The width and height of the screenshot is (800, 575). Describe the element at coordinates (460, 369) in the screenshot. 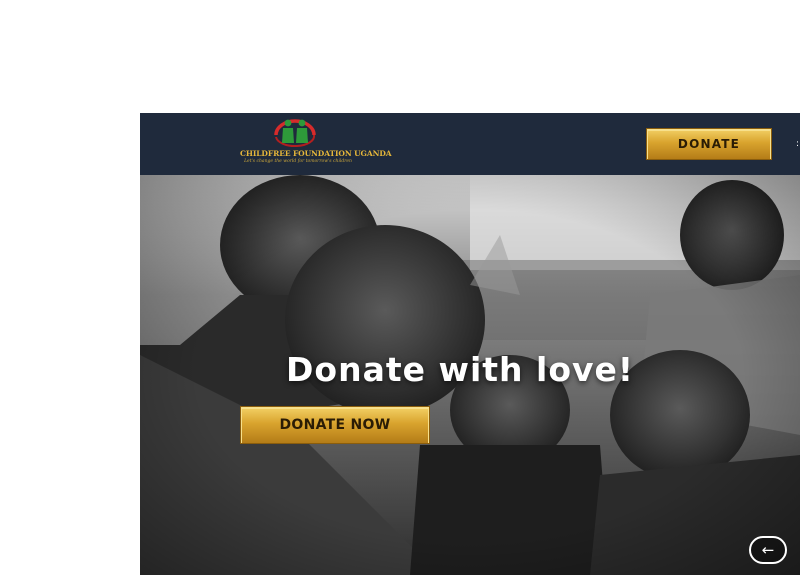

I see `hero-title: Donate with love!` at that location.